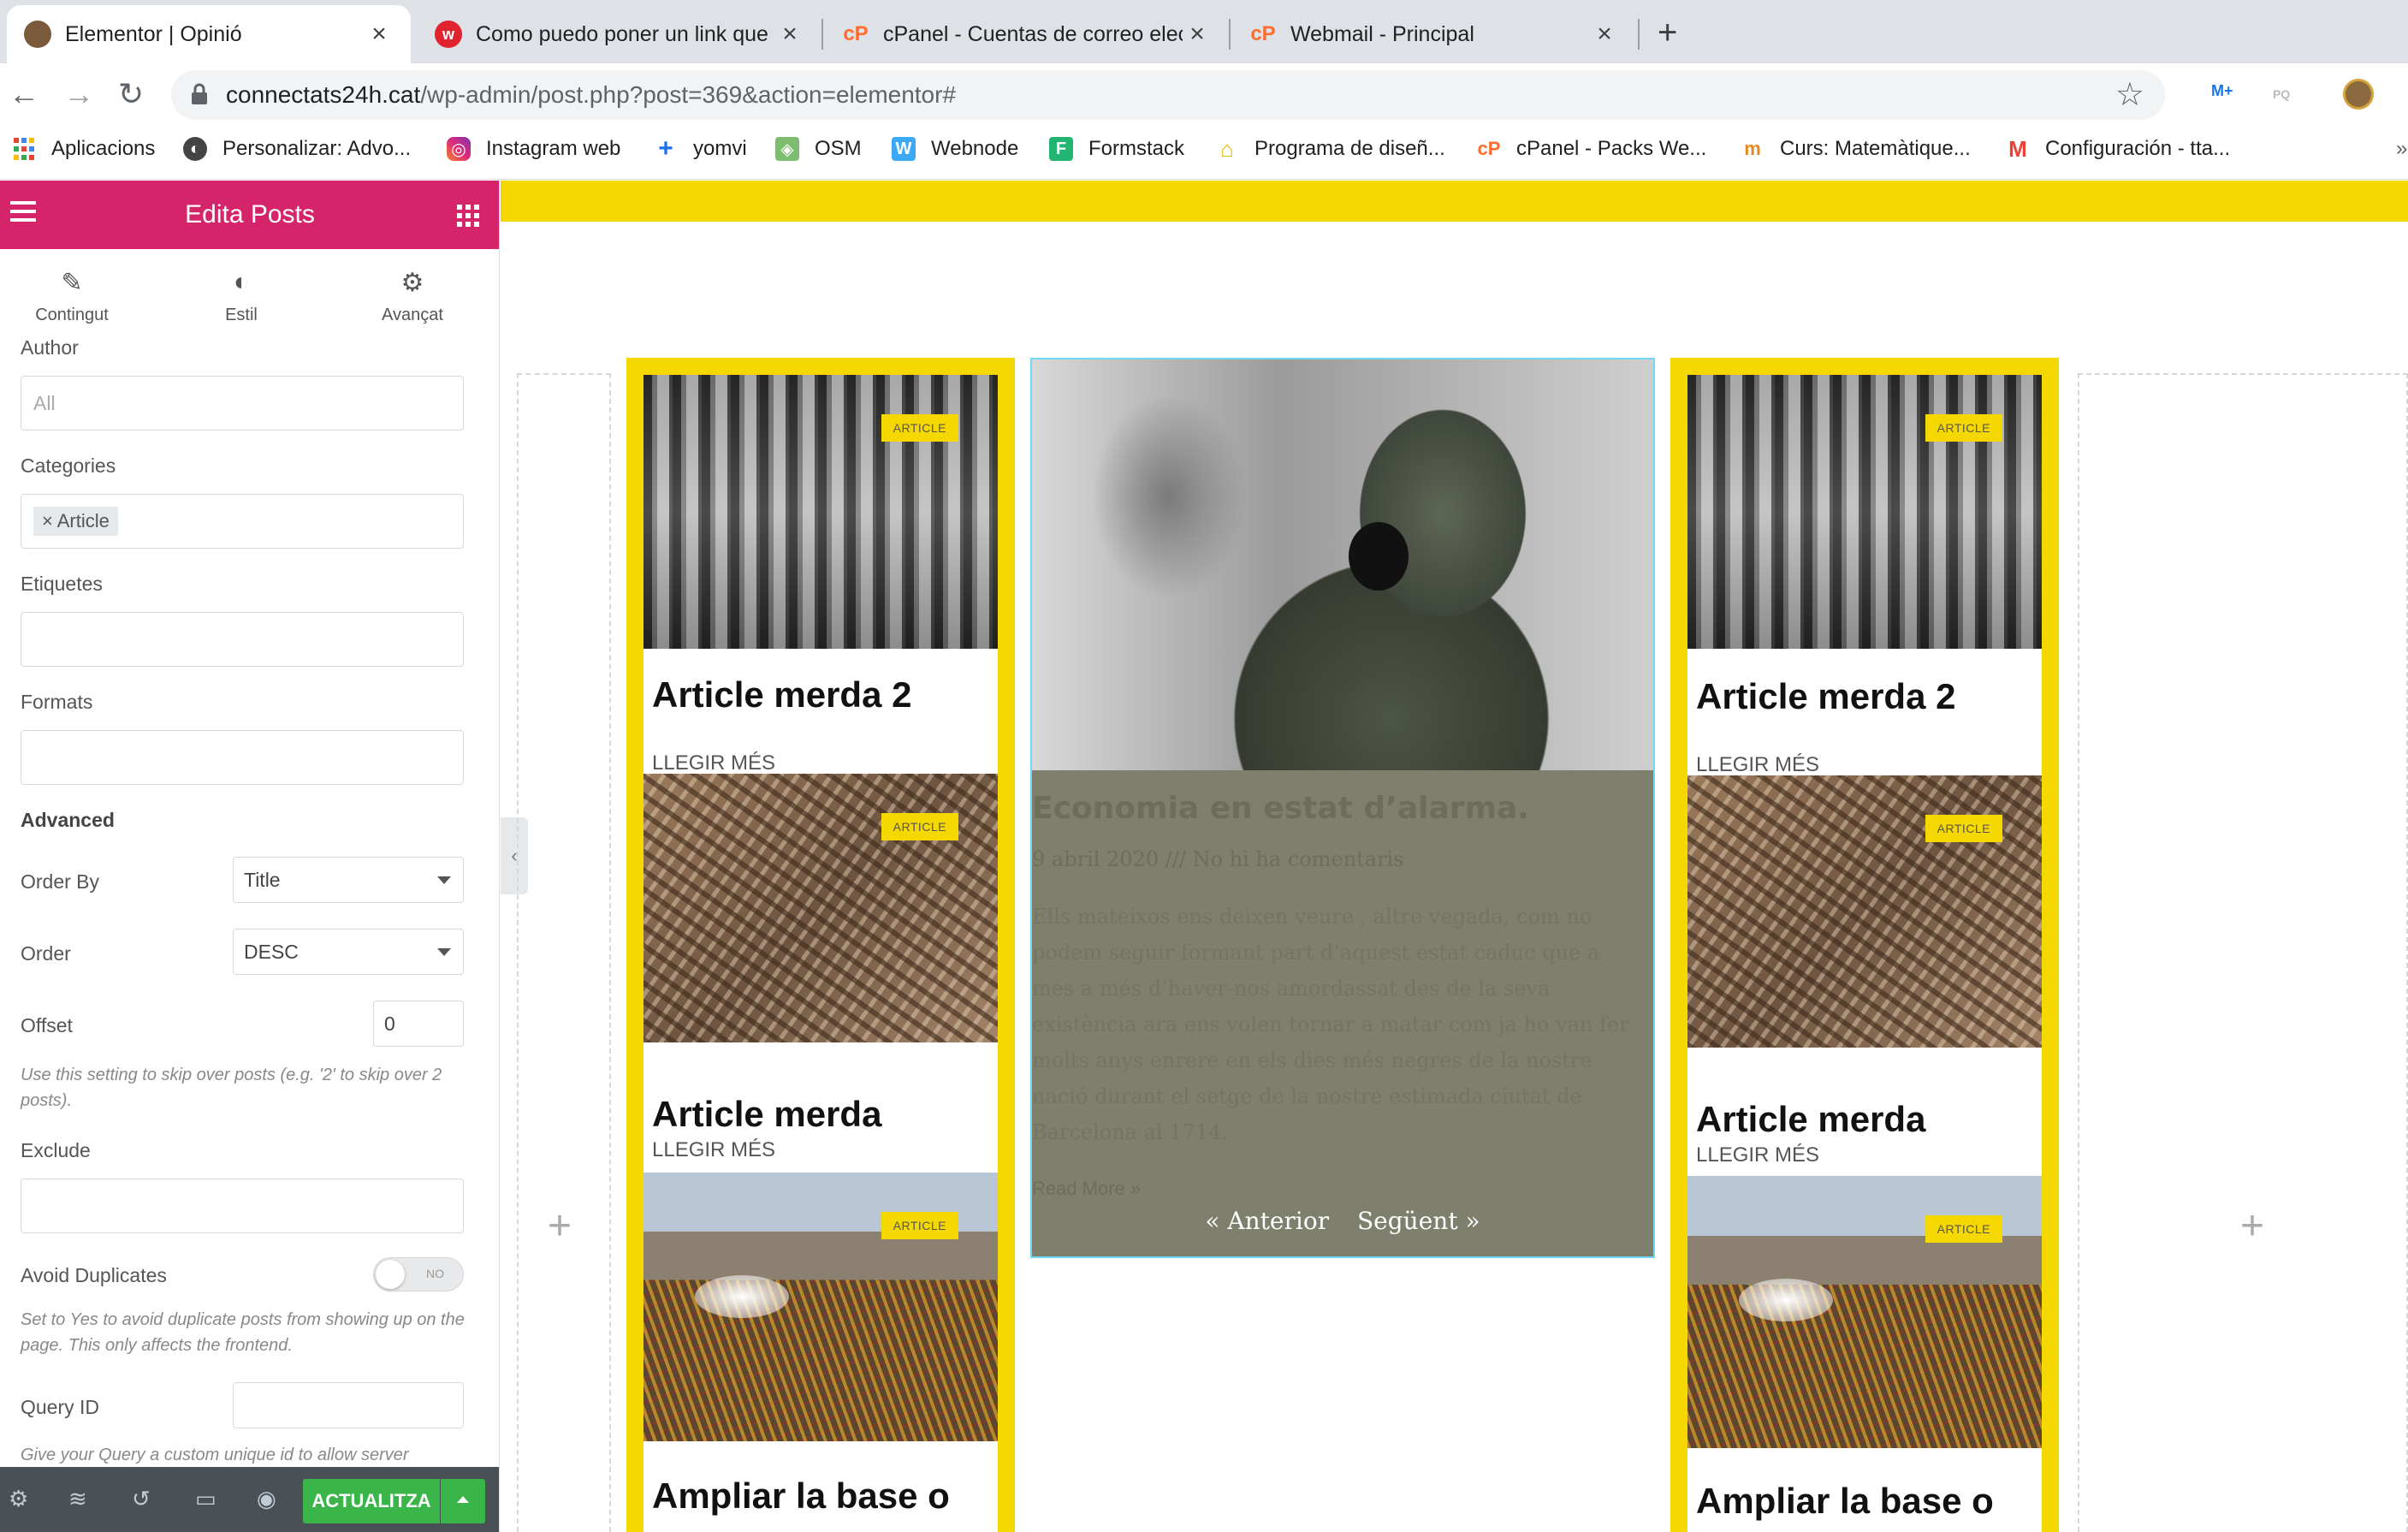 The height and width of the screenshot is (1532, 2408). I want to click on navigator-icon: ≋, so click(77, 1499).